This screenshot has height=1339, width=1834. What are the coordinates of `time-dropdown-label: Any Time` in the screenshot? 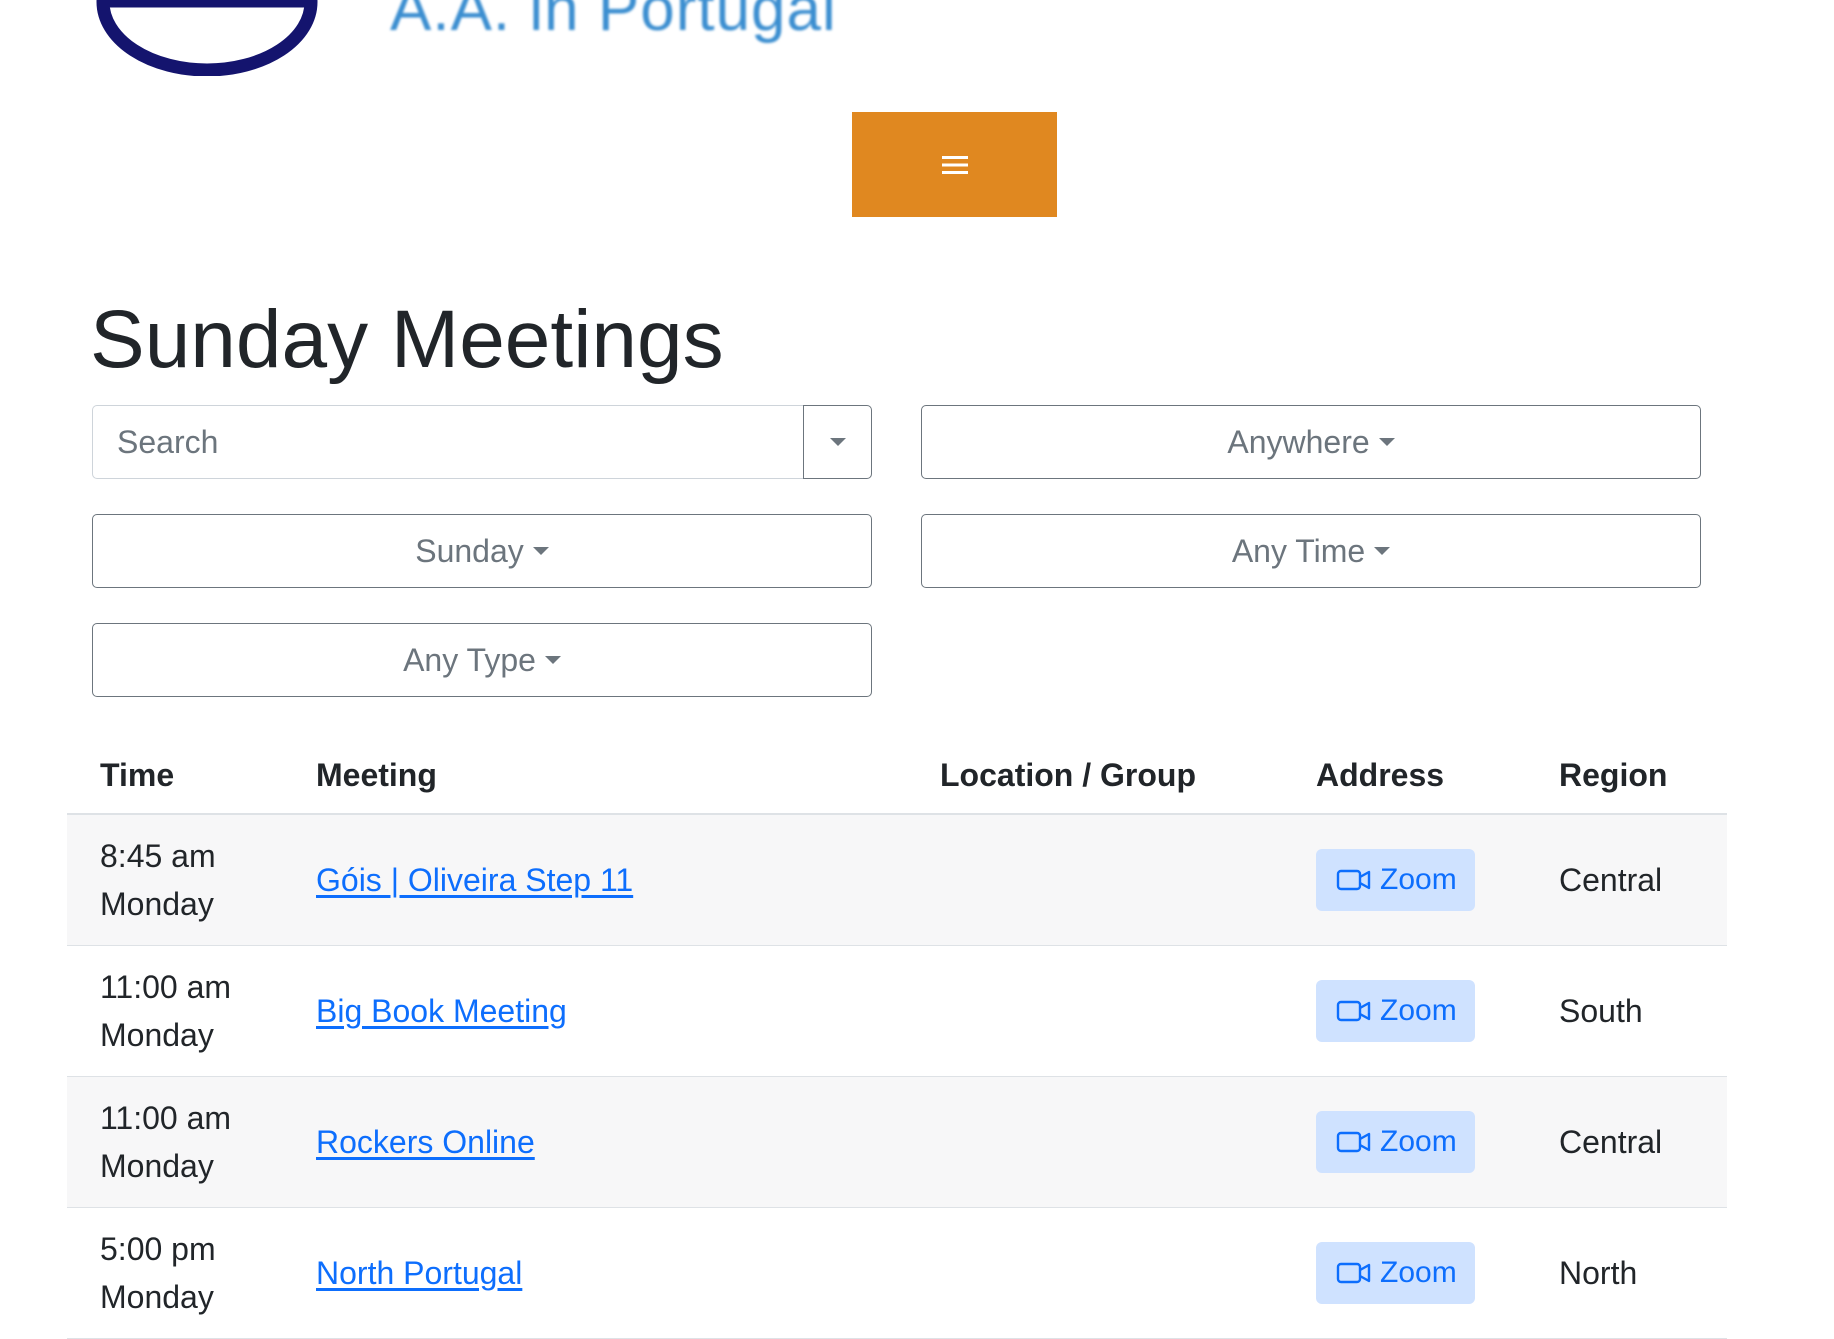 It's located at (1298, 550).